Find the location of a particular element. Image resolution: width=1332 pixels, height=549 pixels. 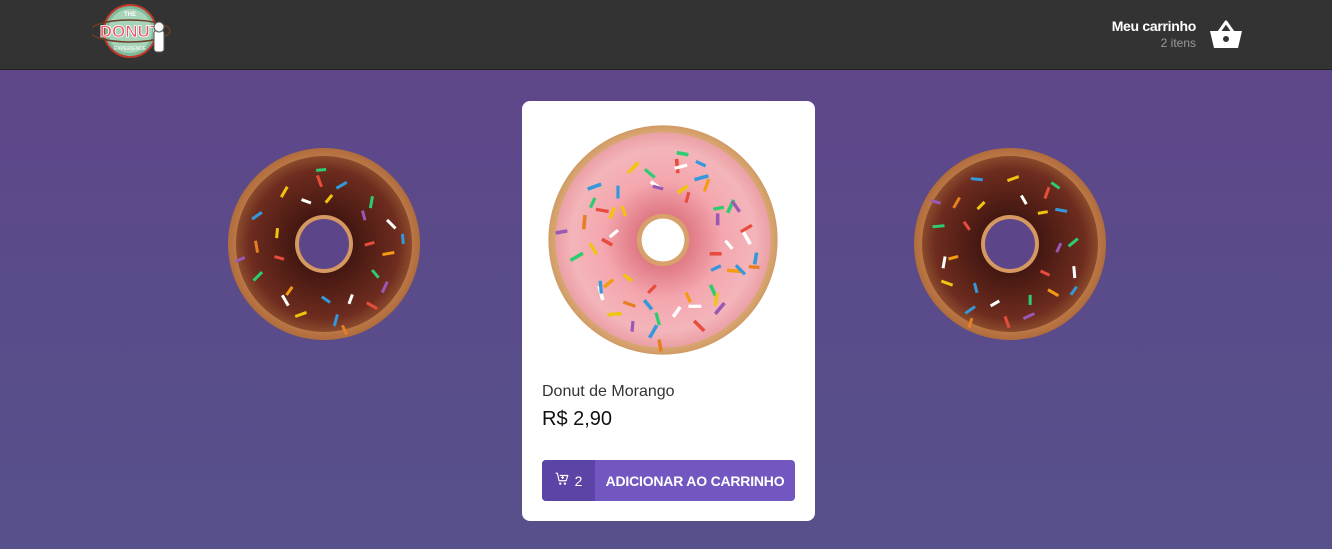

cart-summary: Meu carrinho 2 itens is located at coordinates (1178, 34).